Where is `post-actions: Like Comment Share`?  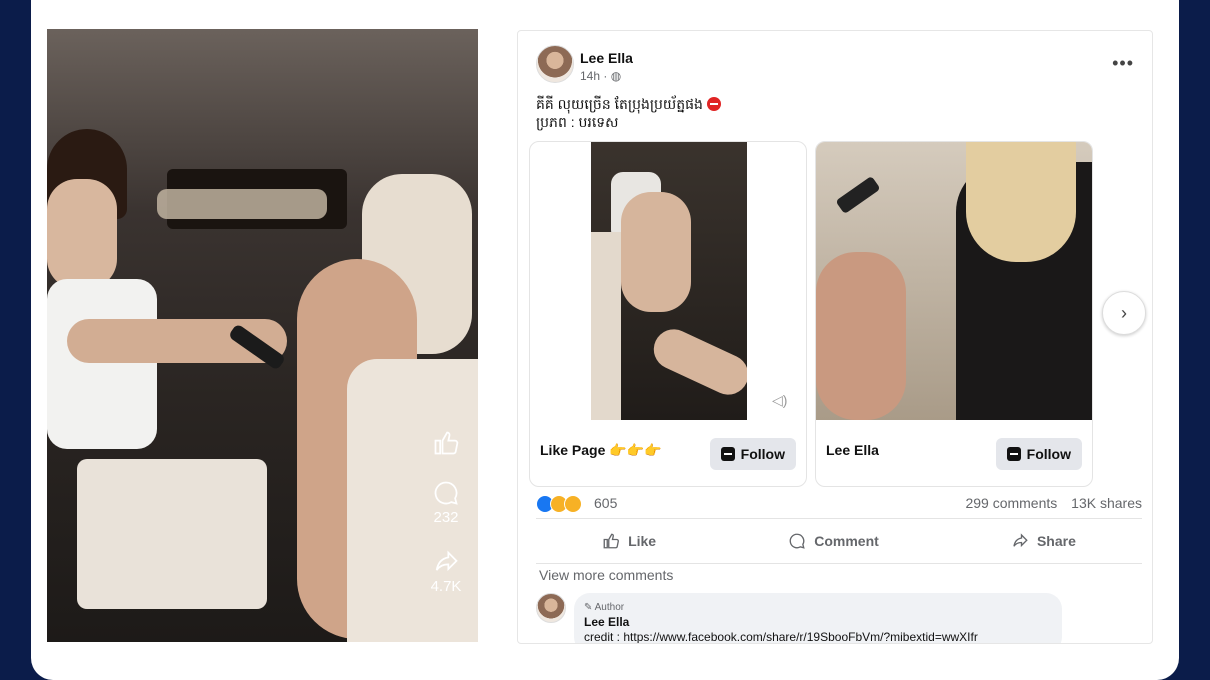 post-actions: Like Comment Share is located at coordinates (839, 541).